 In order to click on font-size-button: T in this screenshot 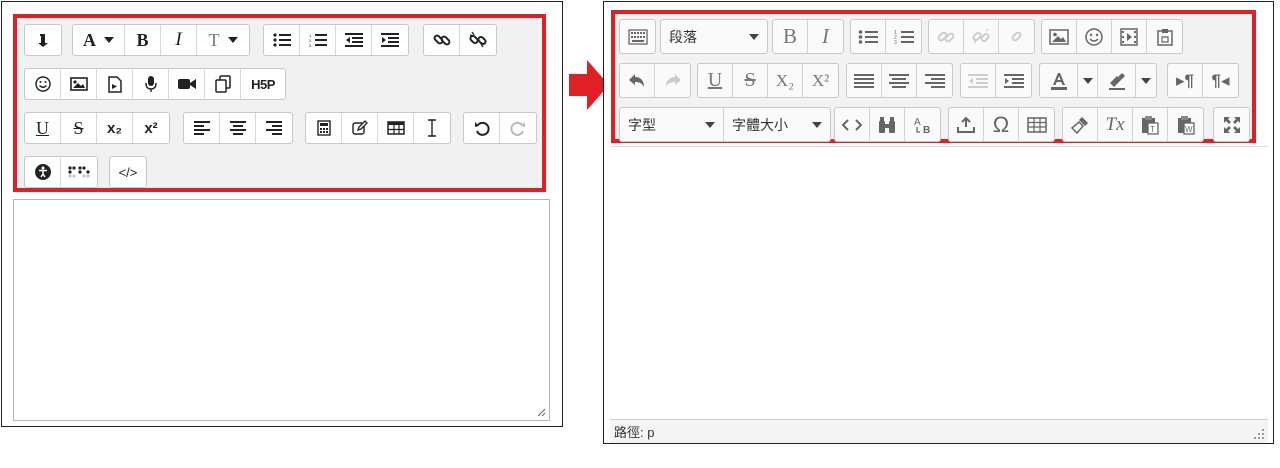, I will do `click(223, 40)`.